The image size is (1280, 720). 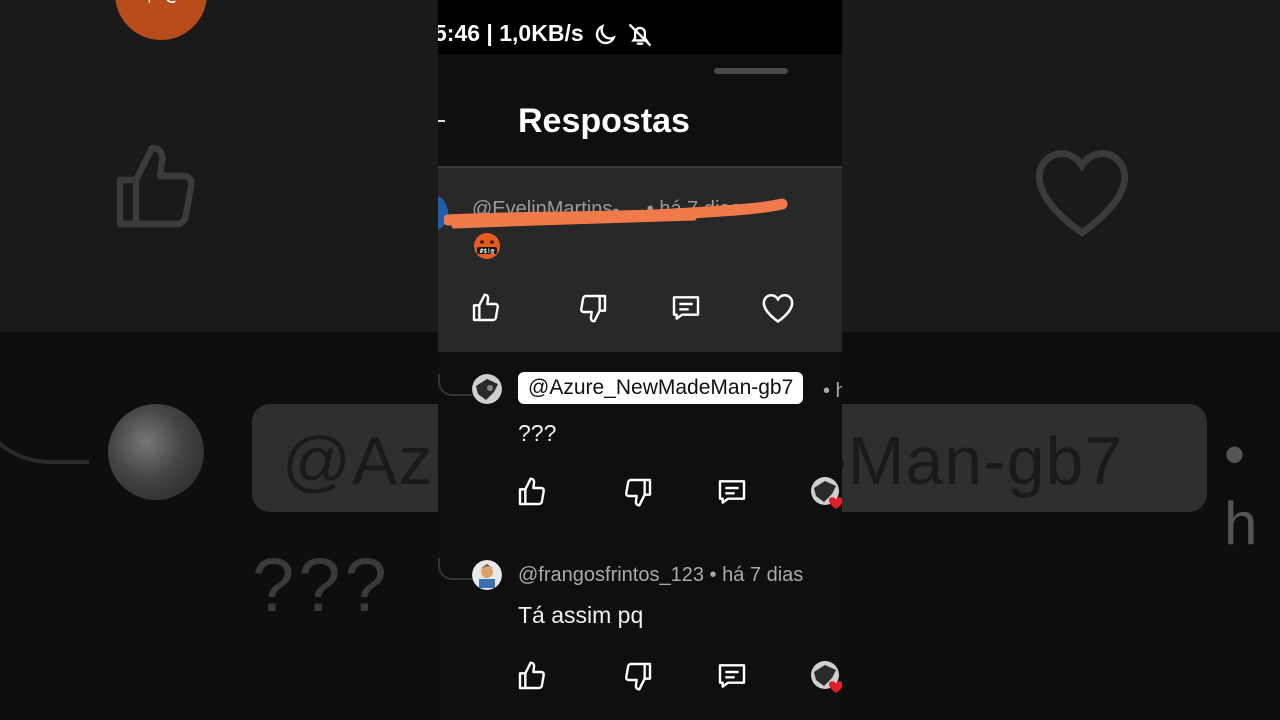 I want to click on background-question-text: ???, so click(x=321, y=585).